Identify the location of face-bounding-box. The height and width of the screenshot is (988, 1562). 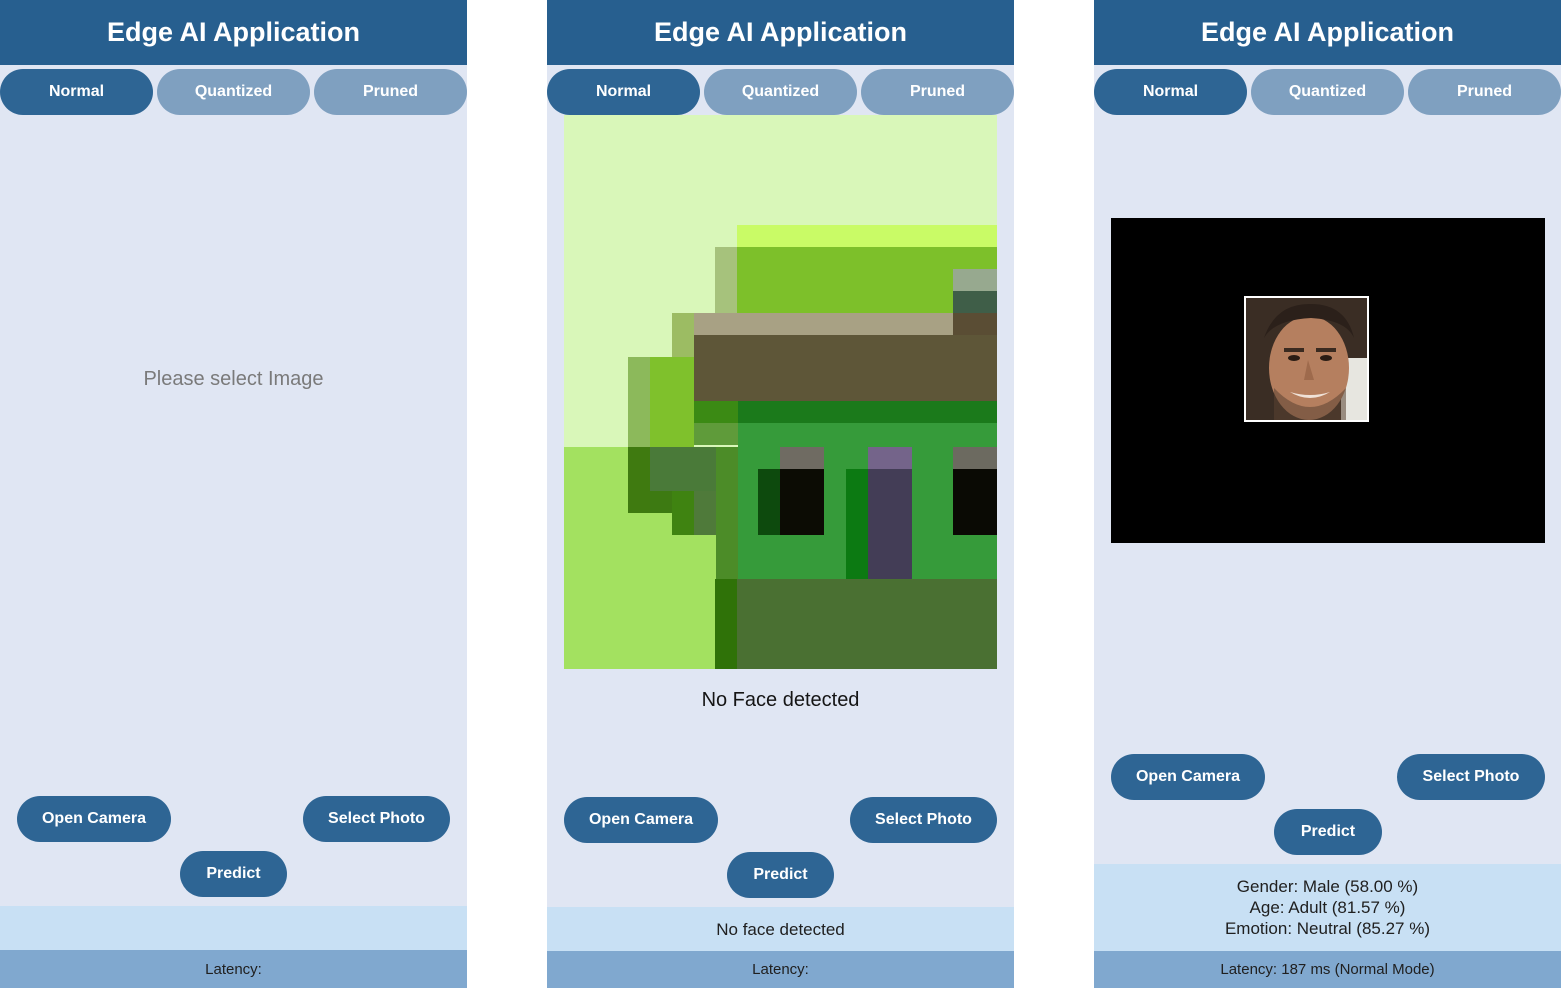
(1306, 359).